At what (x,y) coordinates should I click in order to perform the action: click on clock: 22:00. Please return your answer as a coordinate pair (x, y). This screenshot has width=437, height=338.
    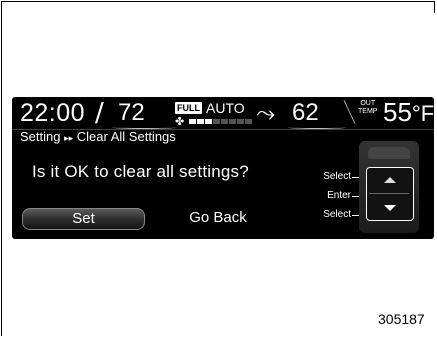
    Looking at the image, I should click on (53, 113).